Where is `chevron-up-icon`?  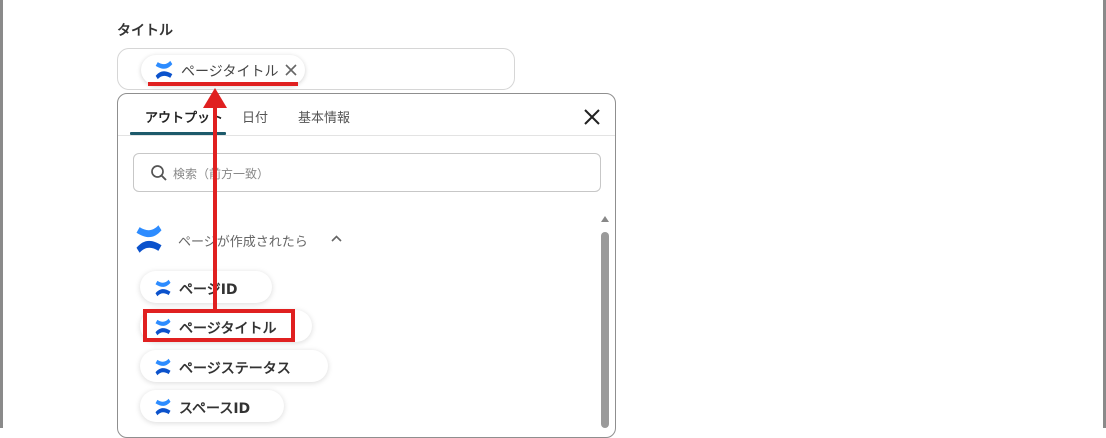 chevron-up-icon is located at coordinates (336, 239).